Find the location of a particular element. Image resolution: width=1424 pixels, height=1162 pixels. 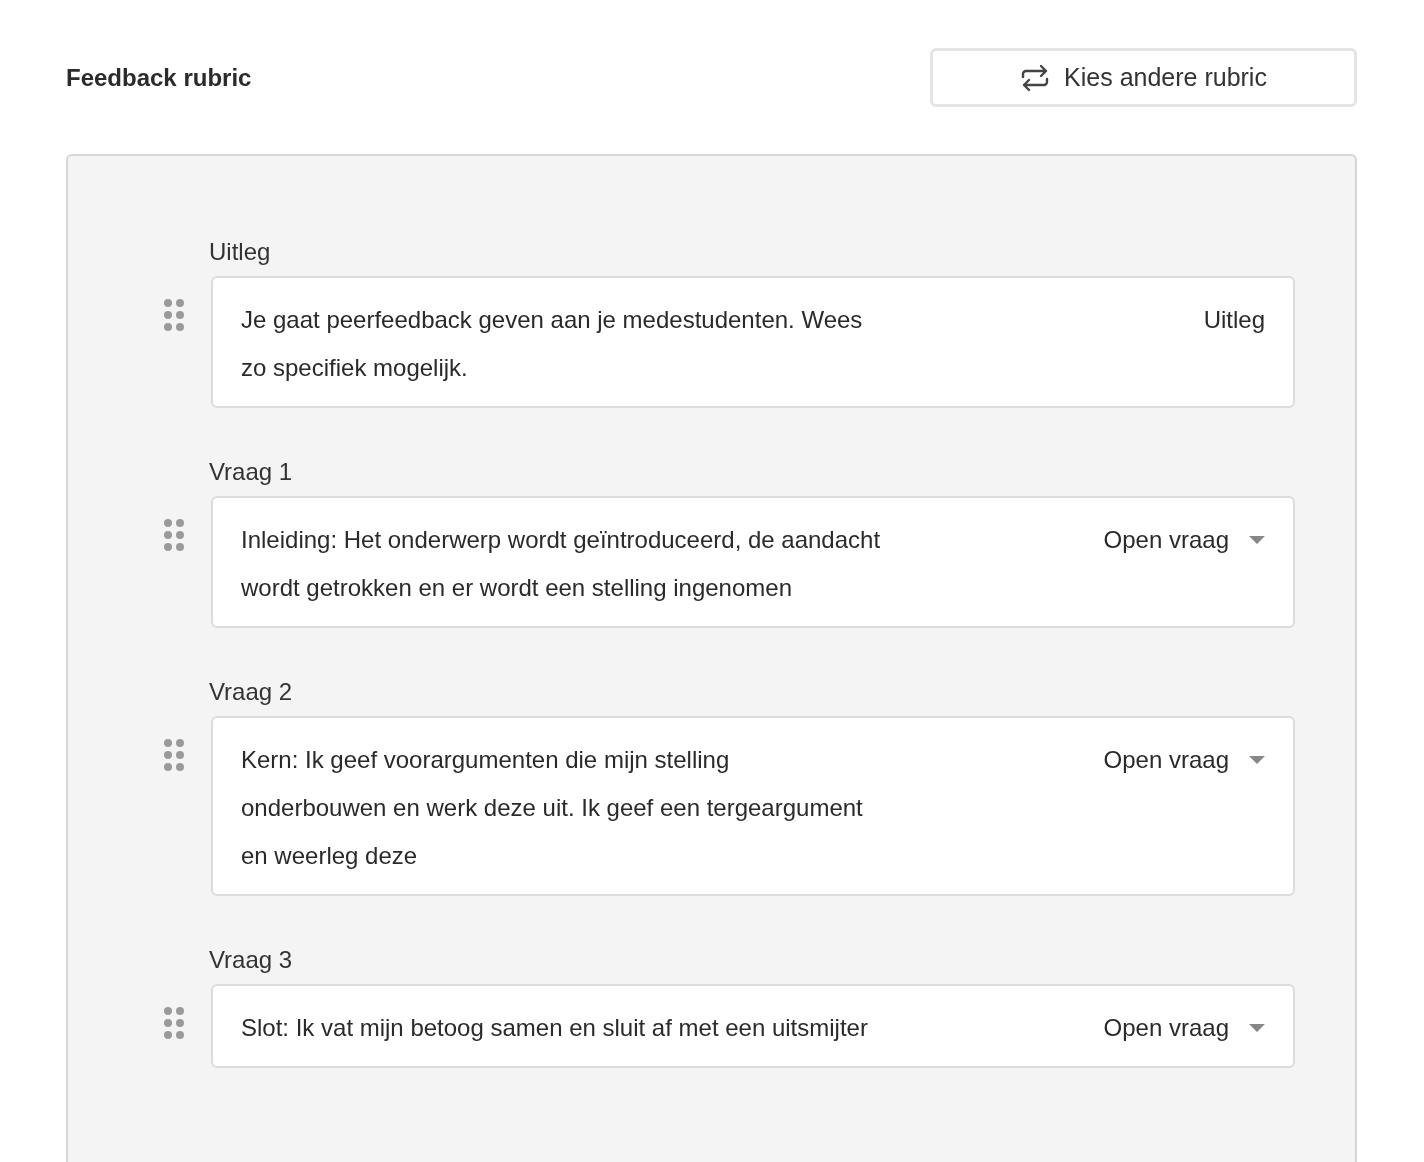

item-label: Uitleg is located at coordinates (240, 252).